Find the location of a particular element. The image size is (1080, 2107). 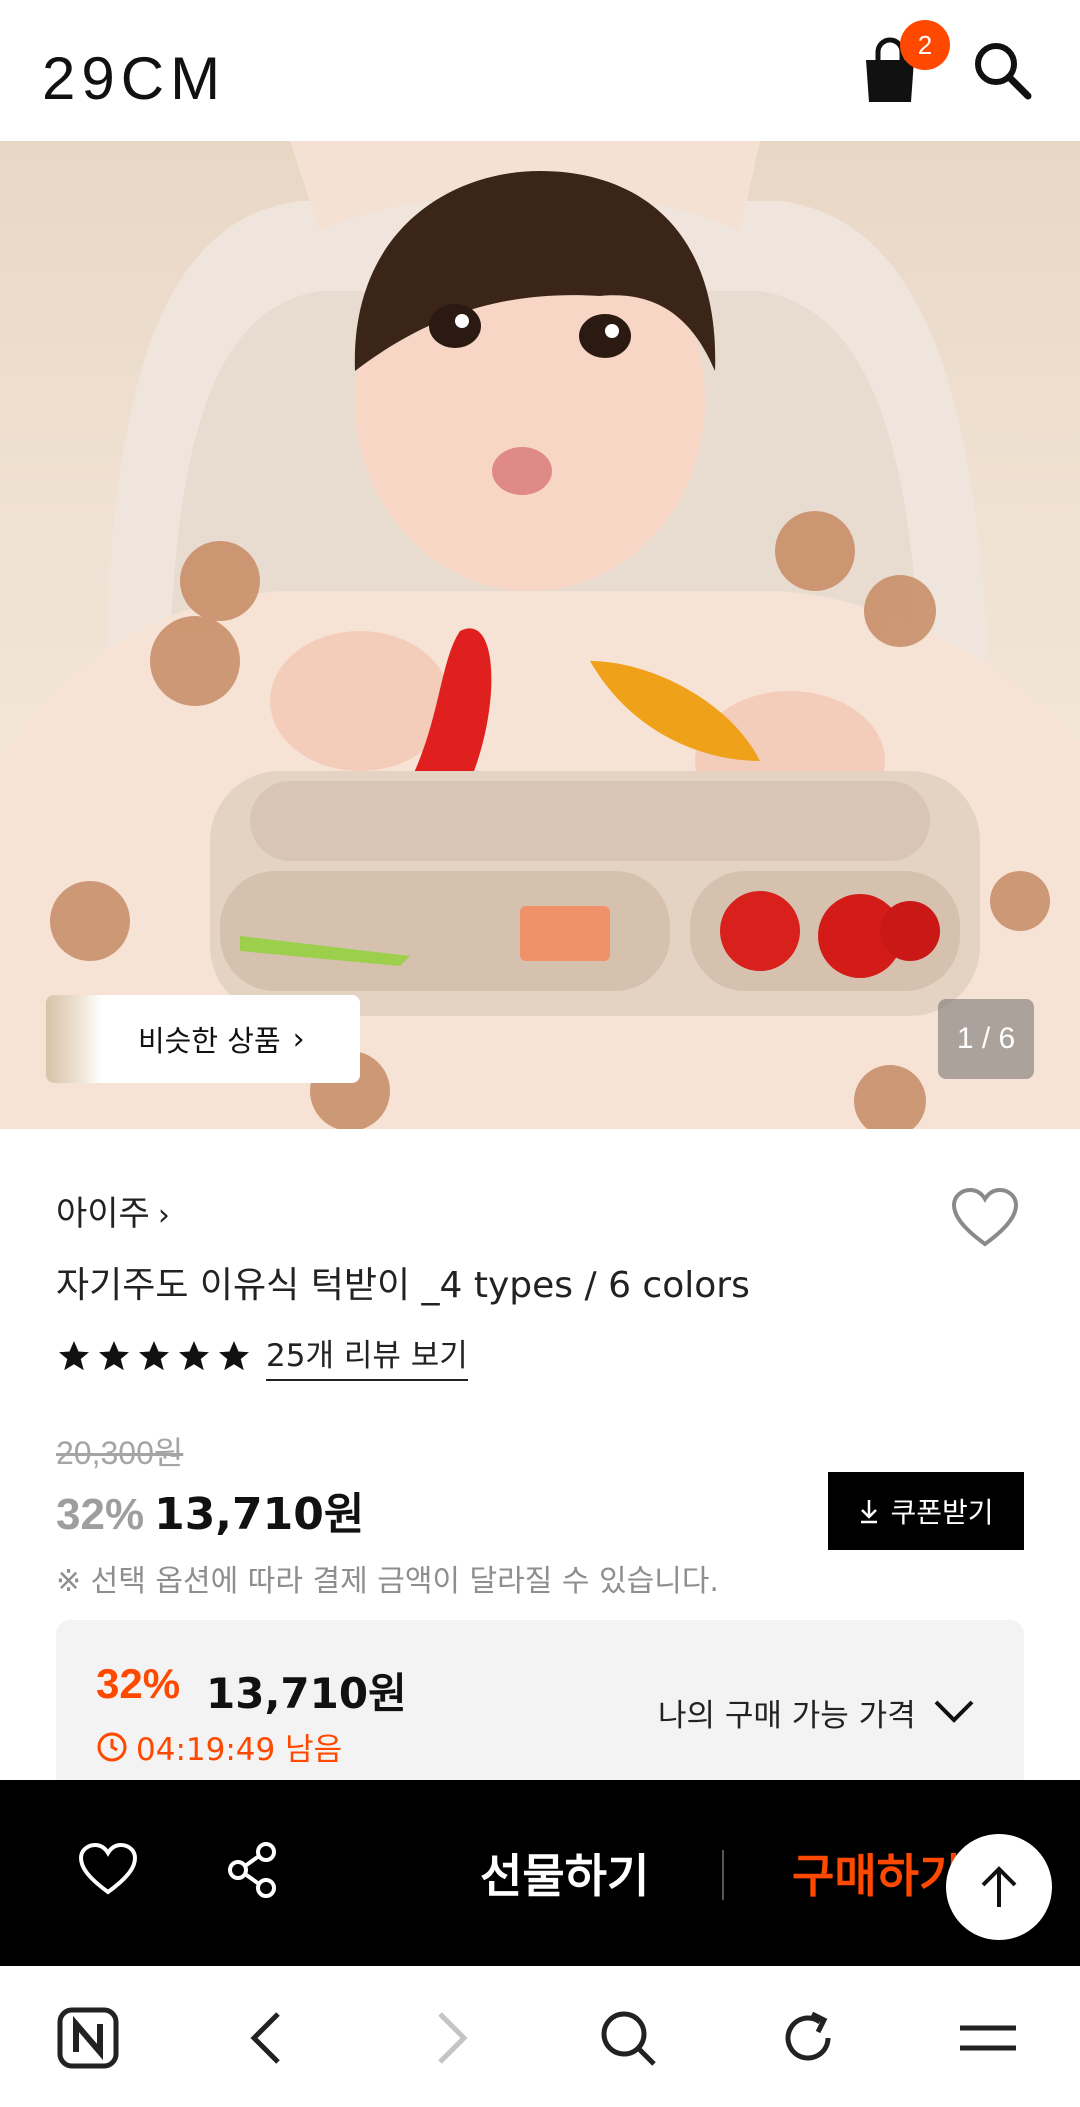

gift-button: 선물하기 is located at coordinates (564, 1873).